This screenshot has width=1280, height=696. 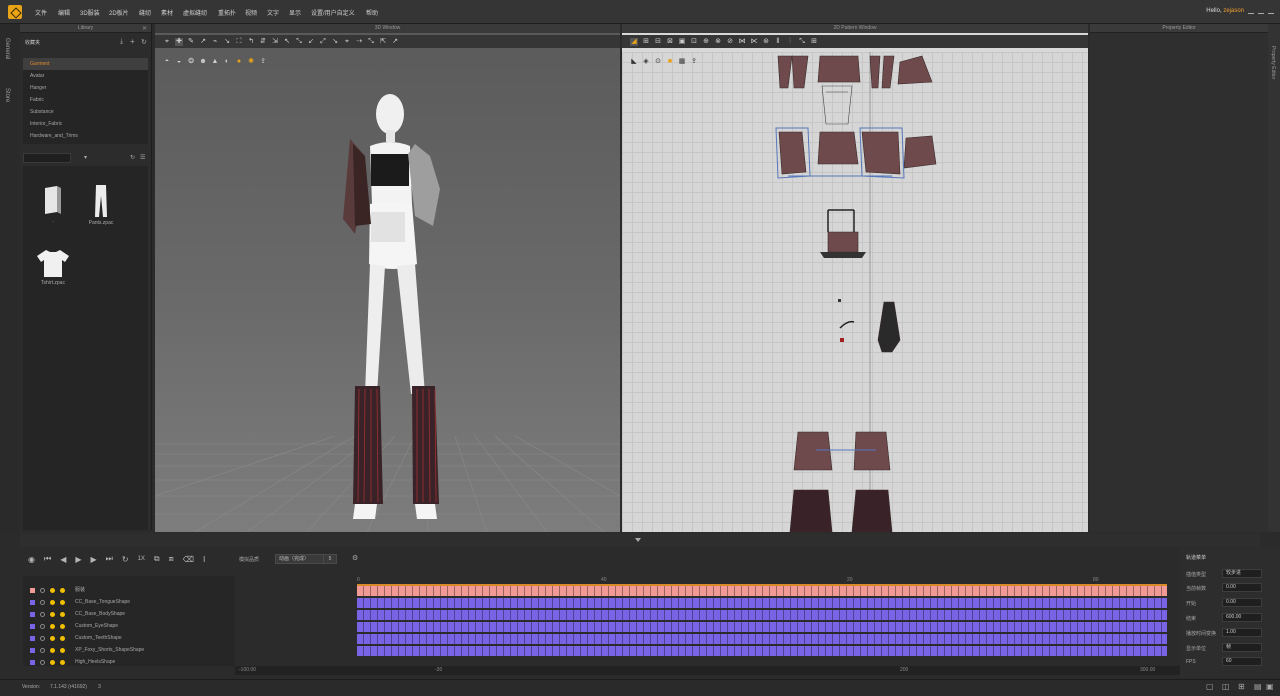 What do you see at coordinates (171, 559) in the screenshot?
I see `paste-icon: ⧈` at bounding box center [171, 559].